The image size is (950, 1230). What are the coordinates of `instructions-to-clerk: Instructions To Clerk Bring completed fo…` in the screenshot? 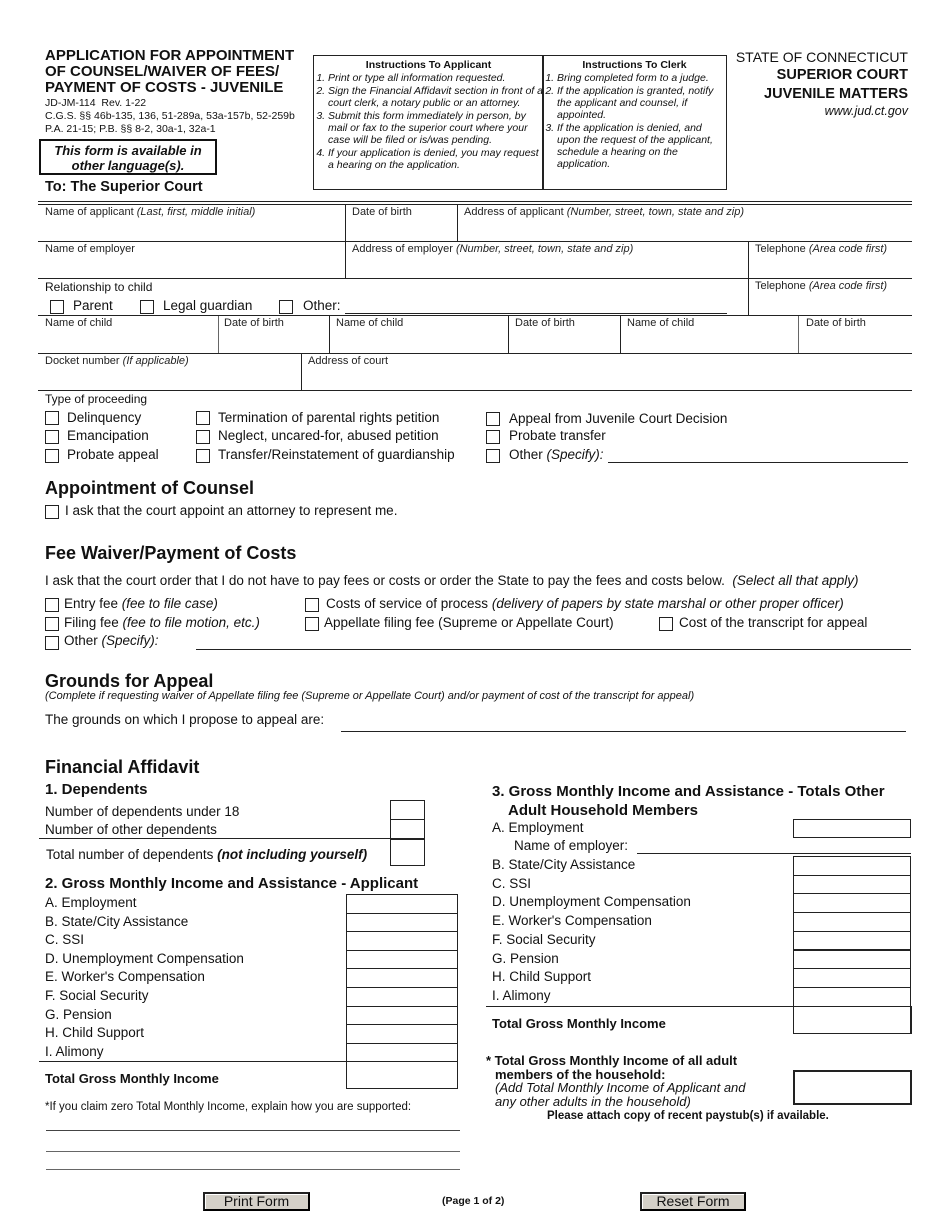 It's located at (634, 122).